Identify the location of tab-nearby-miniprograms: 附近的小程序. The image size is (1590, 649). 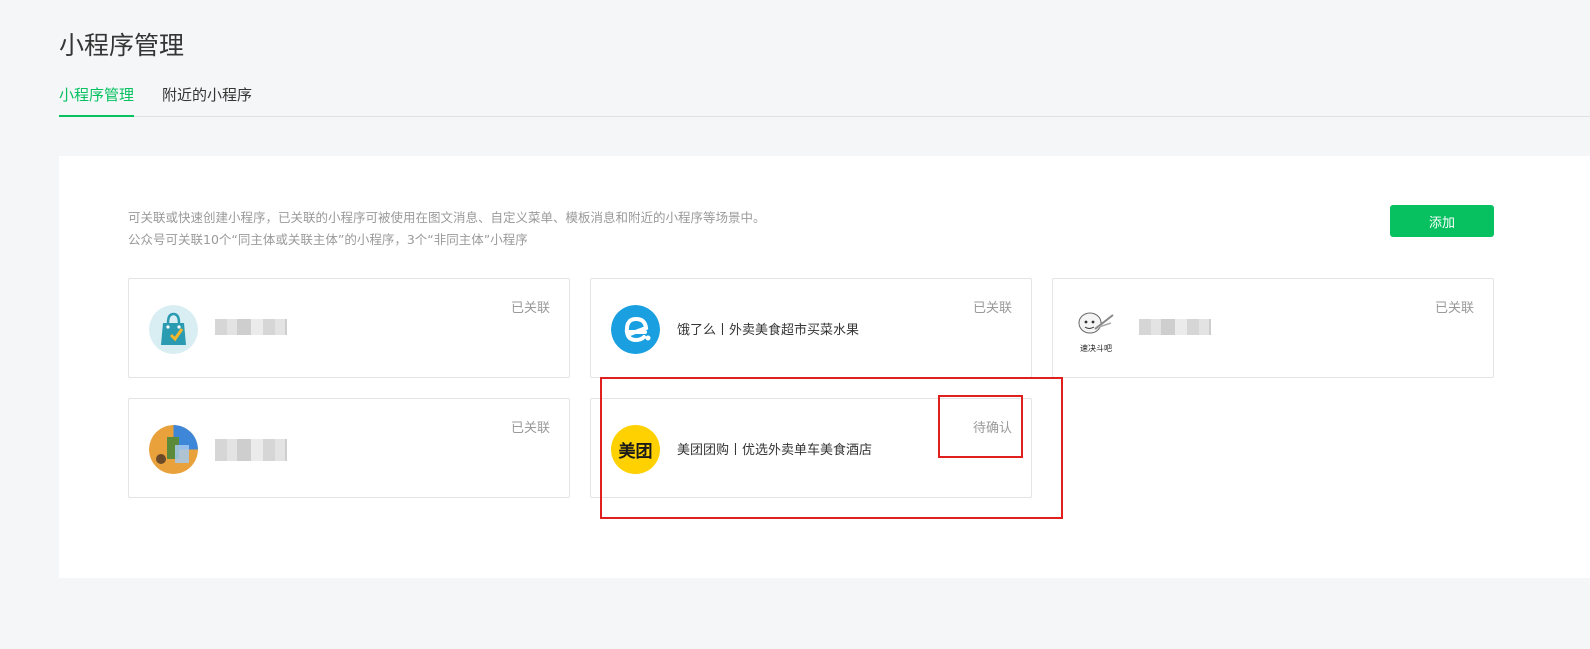
(207, 100).